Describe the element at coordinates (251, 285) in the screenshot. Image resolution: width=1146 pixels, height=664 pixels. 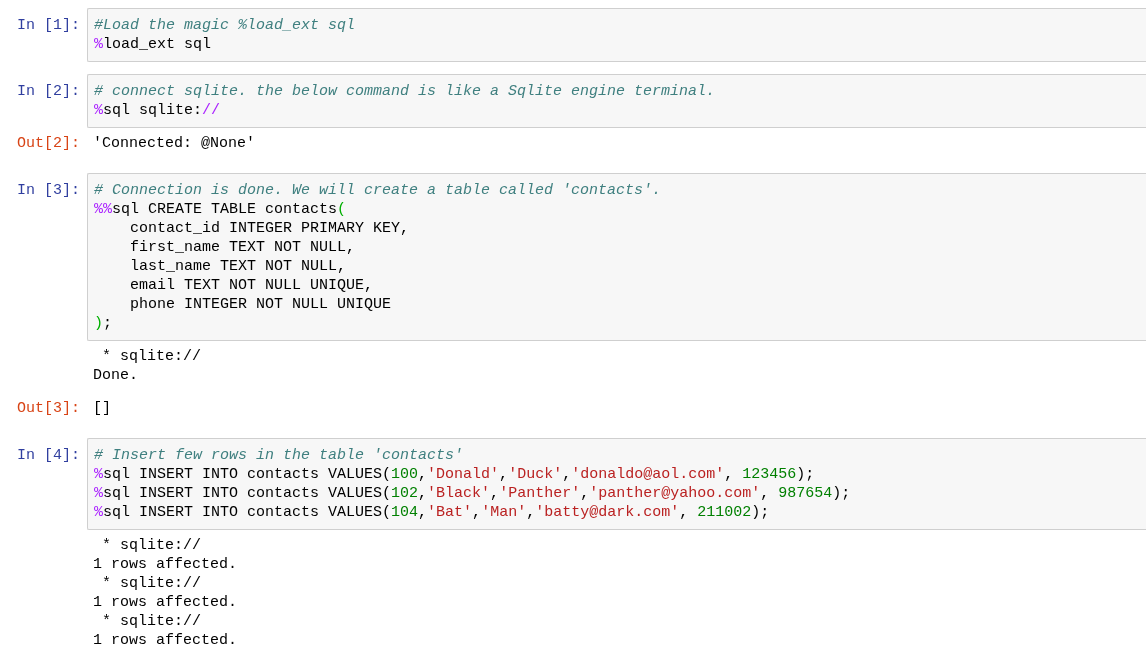
I see `code-line: email TEXT NOT NULL UNIQUE,` at that location.